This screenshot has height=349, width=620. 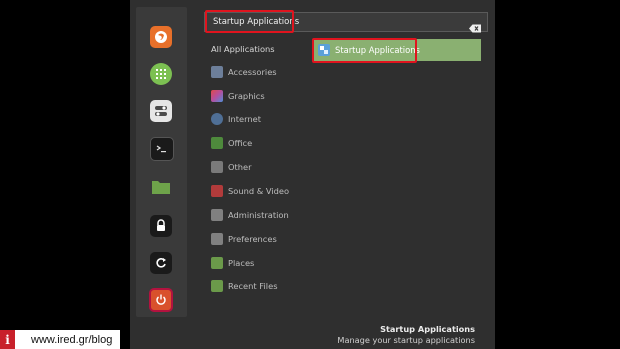 What do you see at coordinates (161, 226) in the screenshot?
I see `lock-icon` at bounding box center [161, 226].